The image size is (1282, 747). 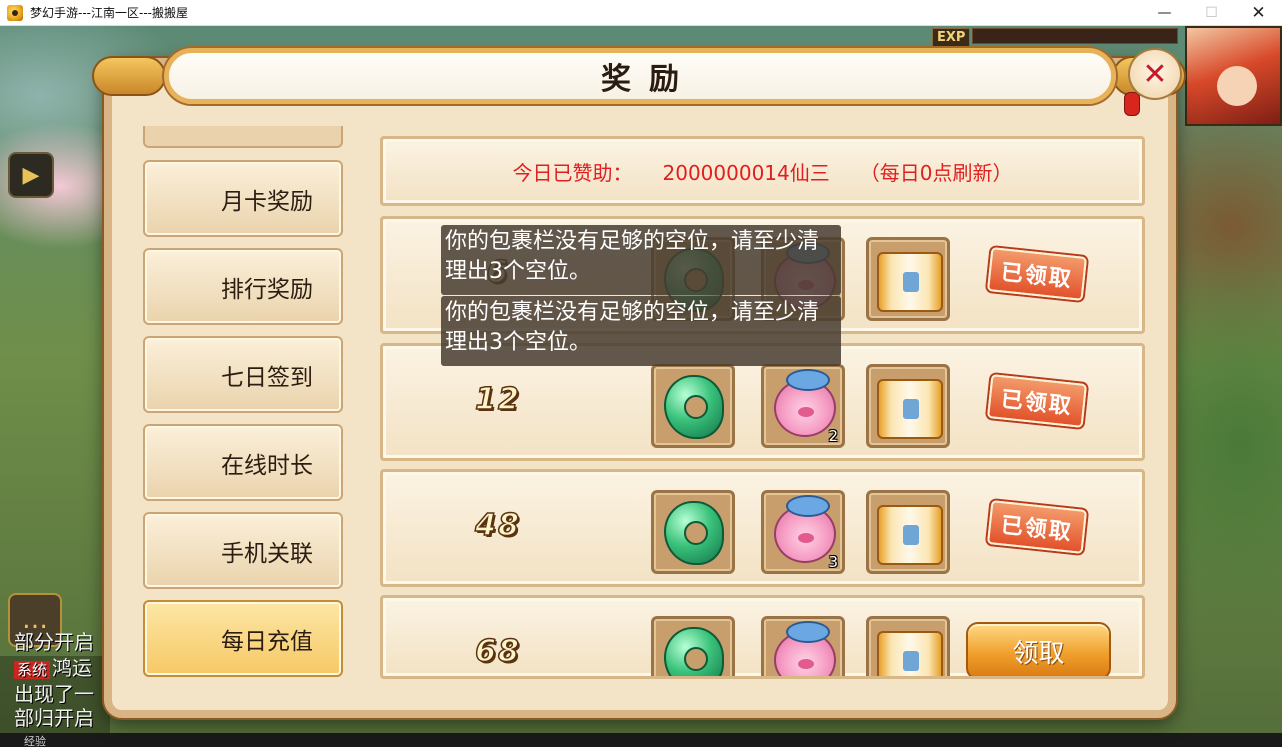 What do you see at coordinates (1211, 13) in the screenshot?
I see `maximize-button: ☐` at bounding box center [1211, 13].